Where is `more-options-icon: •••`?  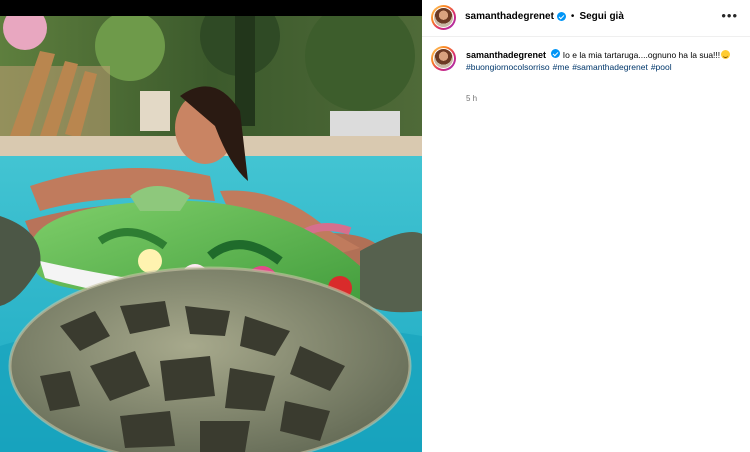
more-options-icon: ••• is located at coordinates (729, 16).